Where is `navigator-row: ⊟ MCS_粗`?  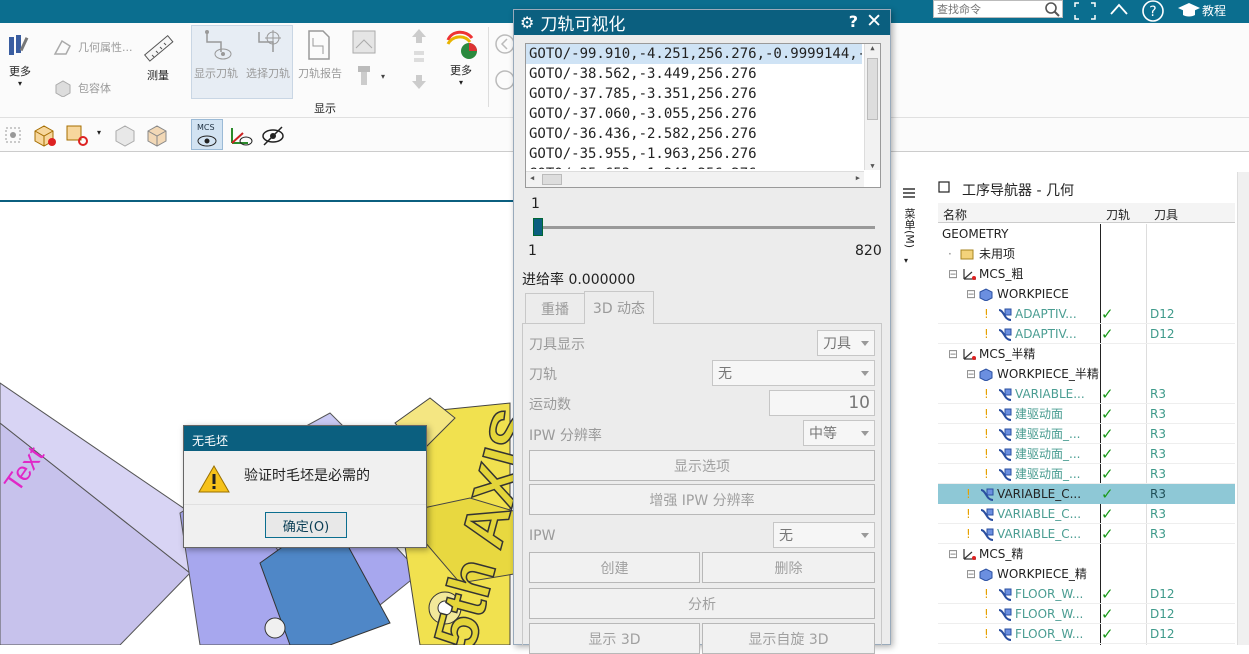
navigator-row: ⊟ MCS_粗 is located at coordinates (1086, 274).